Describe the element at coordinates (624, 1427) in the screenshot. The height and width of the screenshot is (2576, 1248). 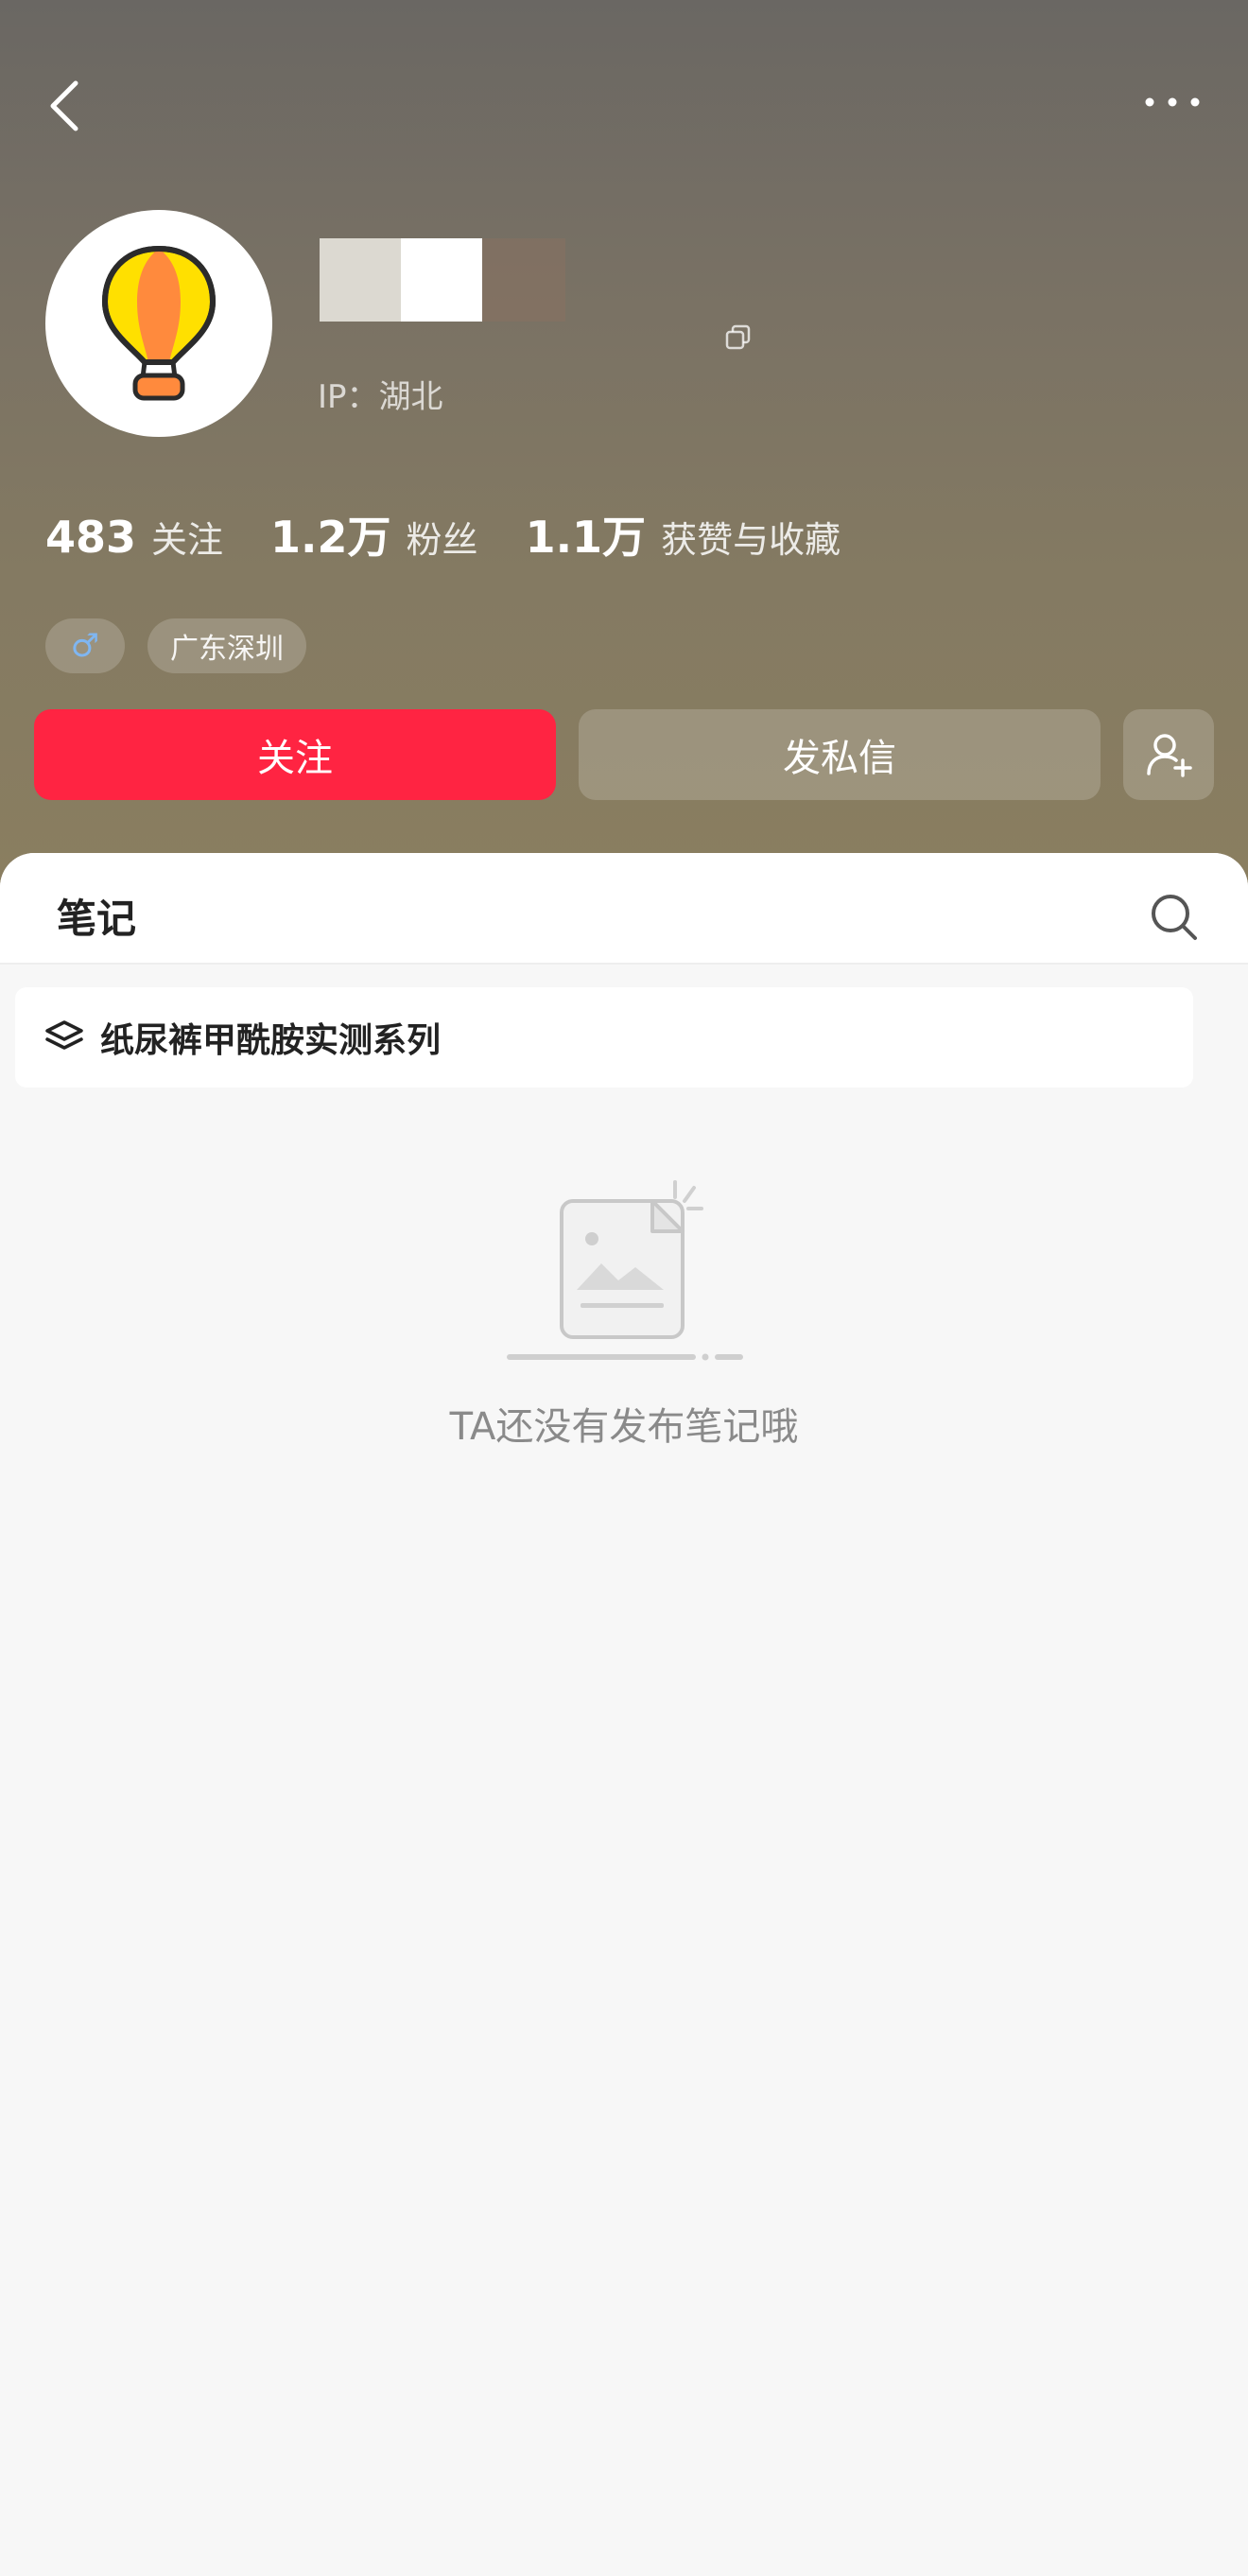
I see `empty-state-text: TA还没有发布笔记哦` at that location.